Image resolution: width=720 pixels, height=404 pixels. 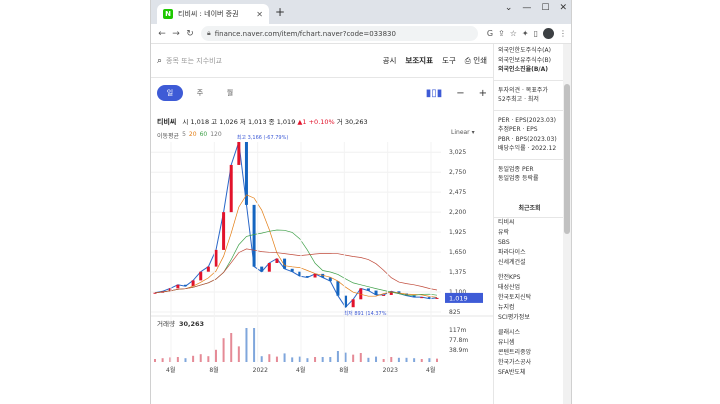 I want to click on opinion-block: 투자의견 · 목표주가 52주최고 · 최저, so click(x=529, y=95).